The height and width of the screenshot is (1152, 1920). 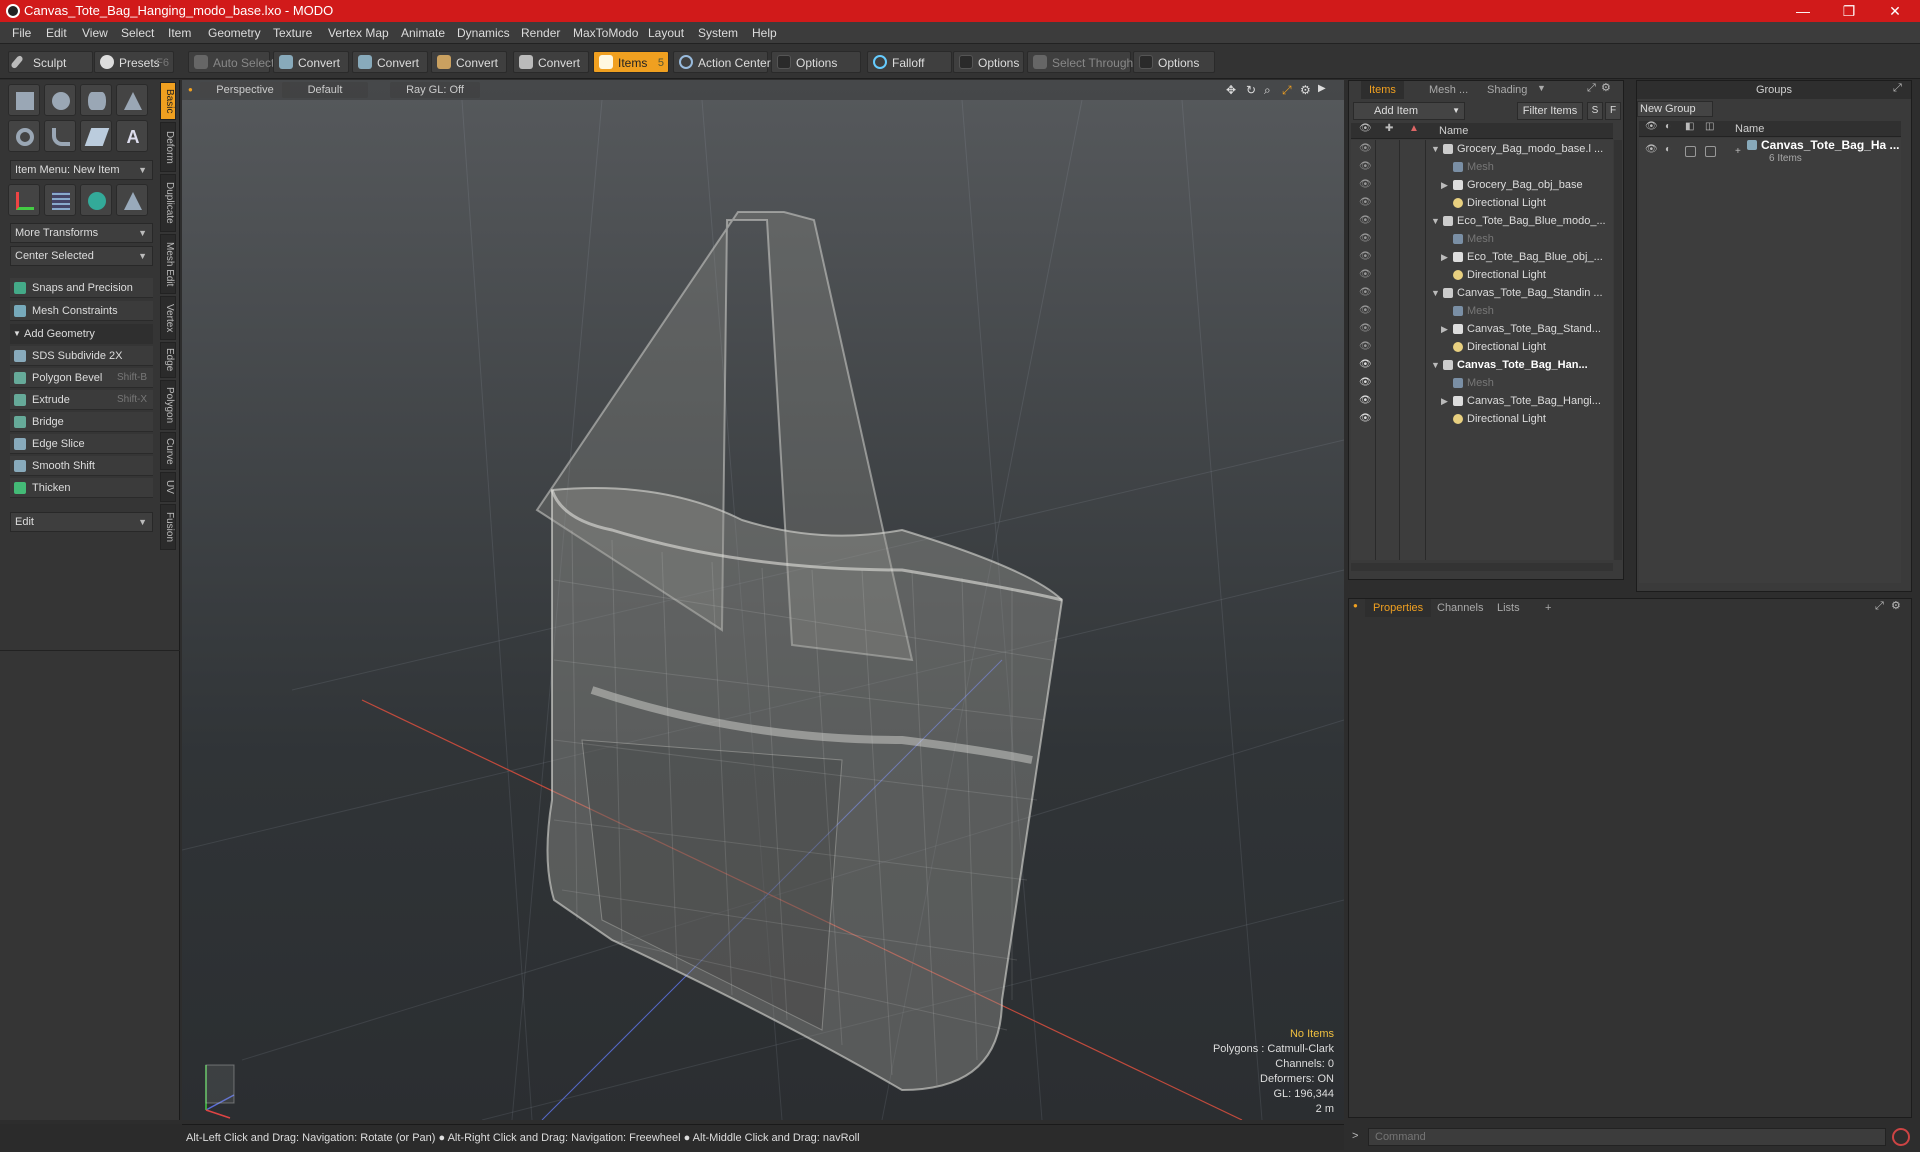 I want to click on menu-select: Select, so click(x=137, y=33).